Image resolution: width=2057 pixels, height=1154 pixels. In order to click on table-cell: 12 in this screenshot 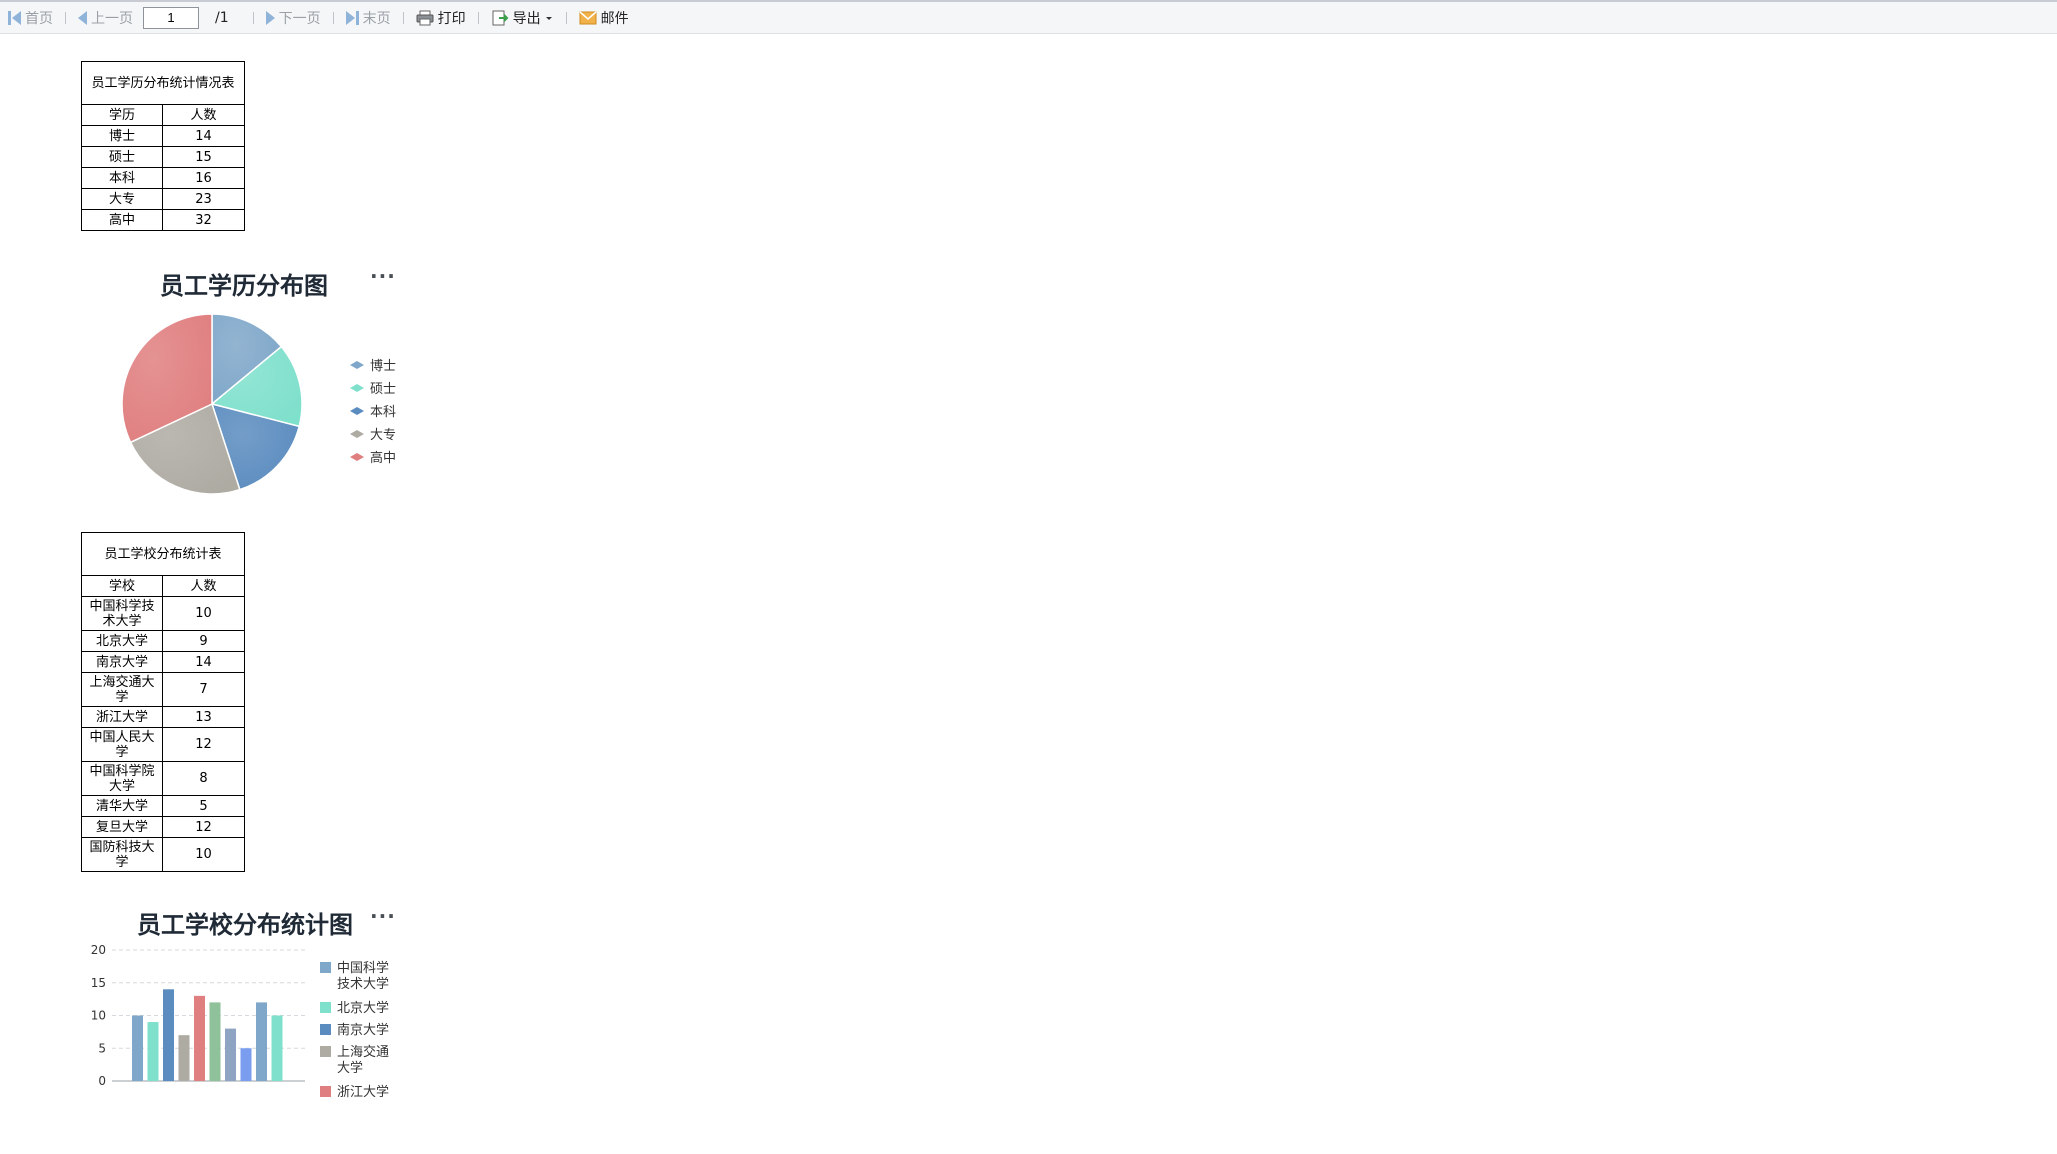, I will do `click(203, 744)`.